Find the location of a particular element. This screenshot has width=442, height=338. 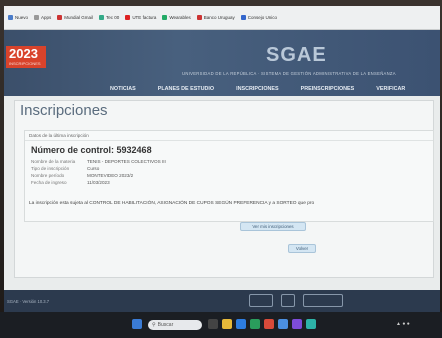

back-button: Volver is located at coordinates (302, 248).